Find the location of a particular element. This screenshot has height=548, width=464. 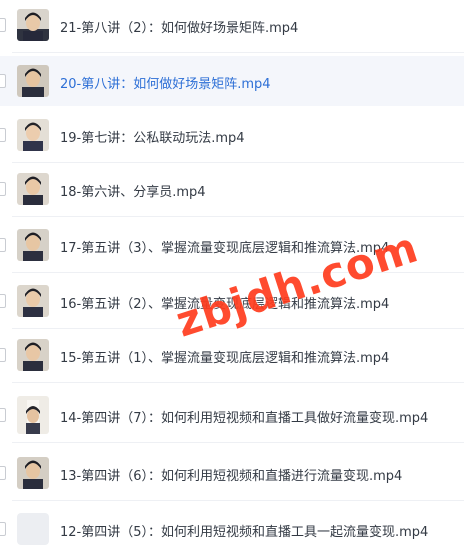

file-name: 16-第五讲（2）、掌握流量变现底层逻辑和推流算法.mp4 is located at coordinates (224, 302).